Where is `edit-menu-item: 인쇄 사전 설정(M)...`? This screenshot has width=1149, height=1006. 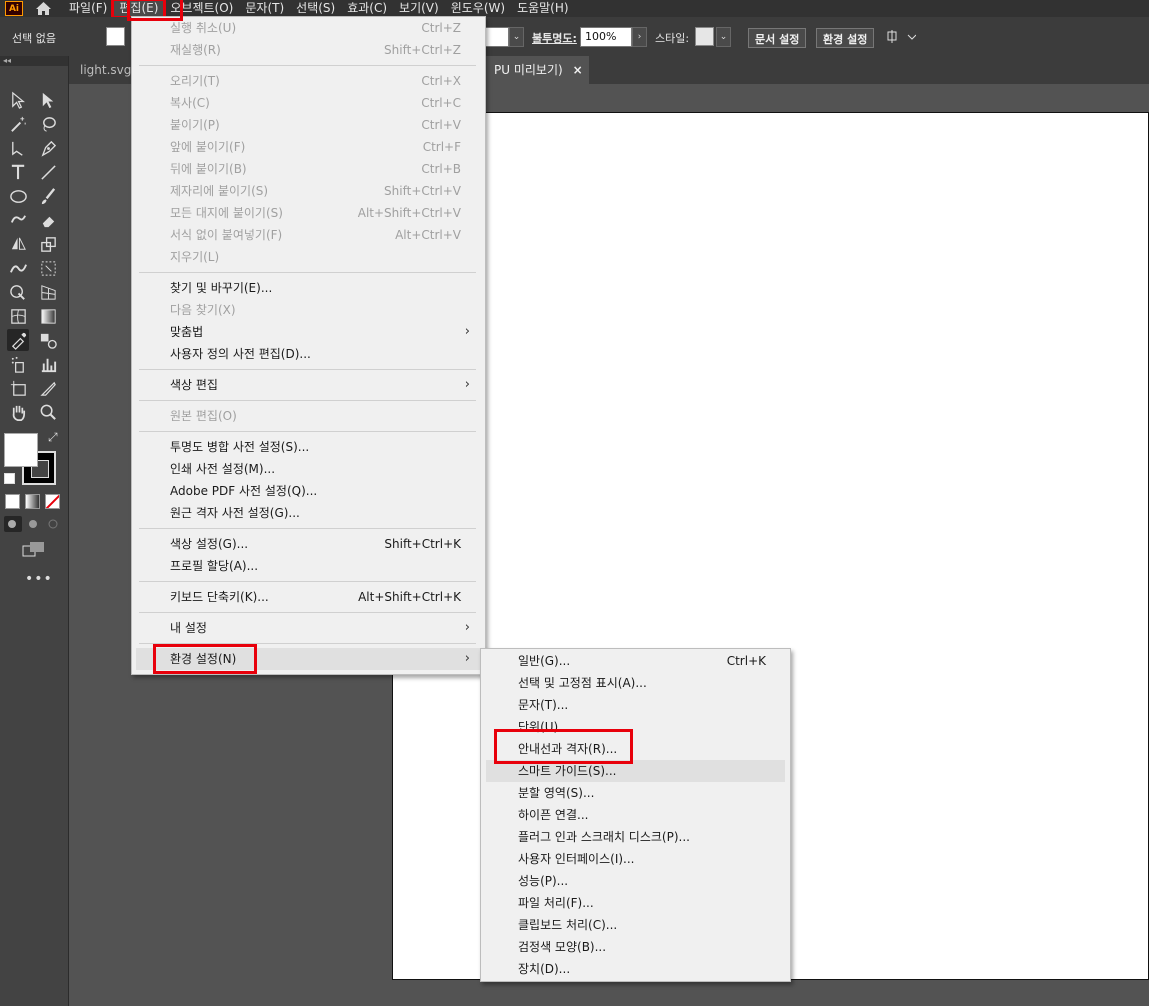
edit-menu-item: 인쇄 사전 설정(M)... is located at coordinates (308, 469).